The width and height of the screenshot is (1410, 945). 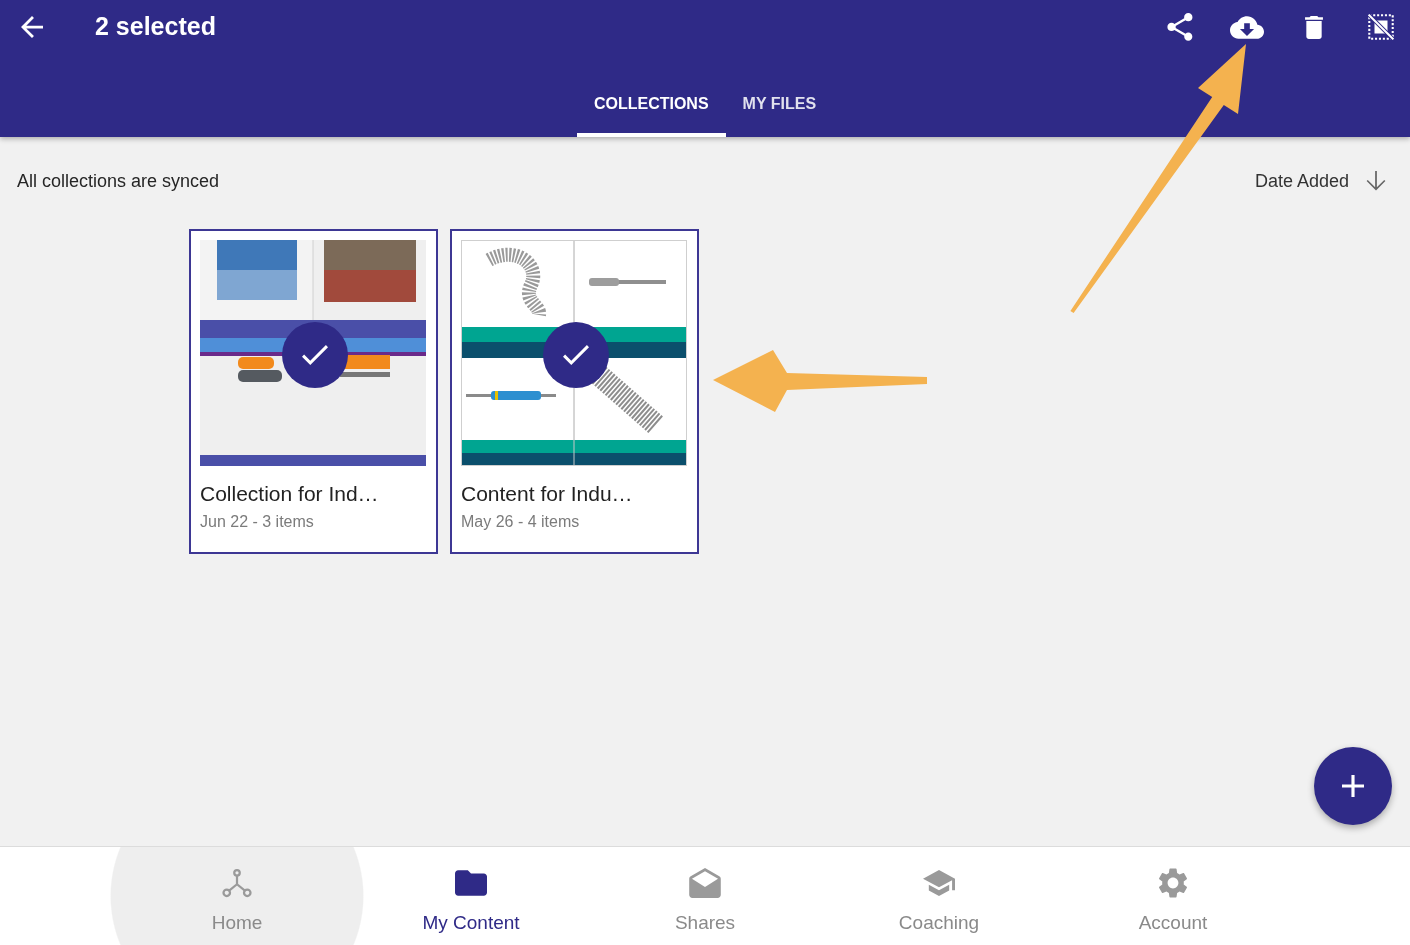 I want to click on envelope-icon, so click(x=705, y=883).